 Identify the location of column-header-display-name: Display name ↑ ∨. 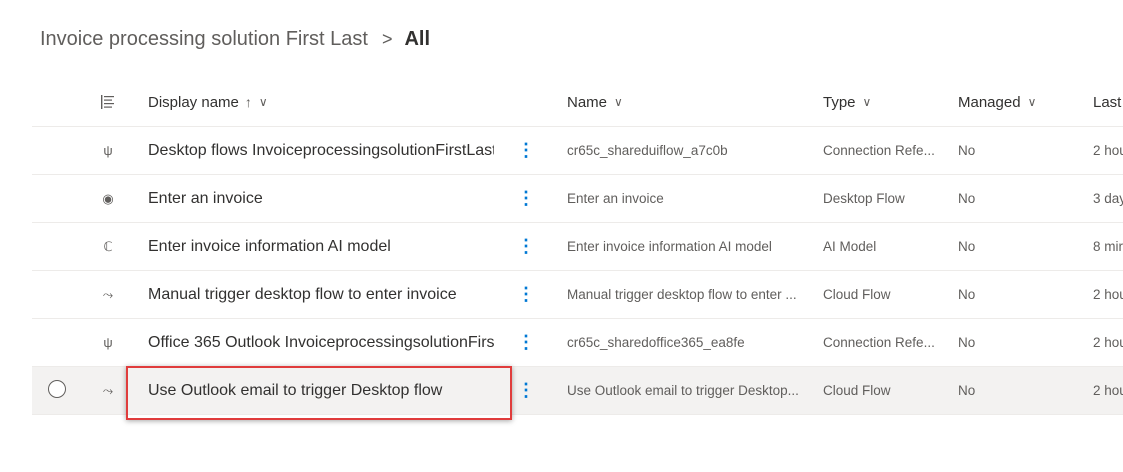
(208, 102).